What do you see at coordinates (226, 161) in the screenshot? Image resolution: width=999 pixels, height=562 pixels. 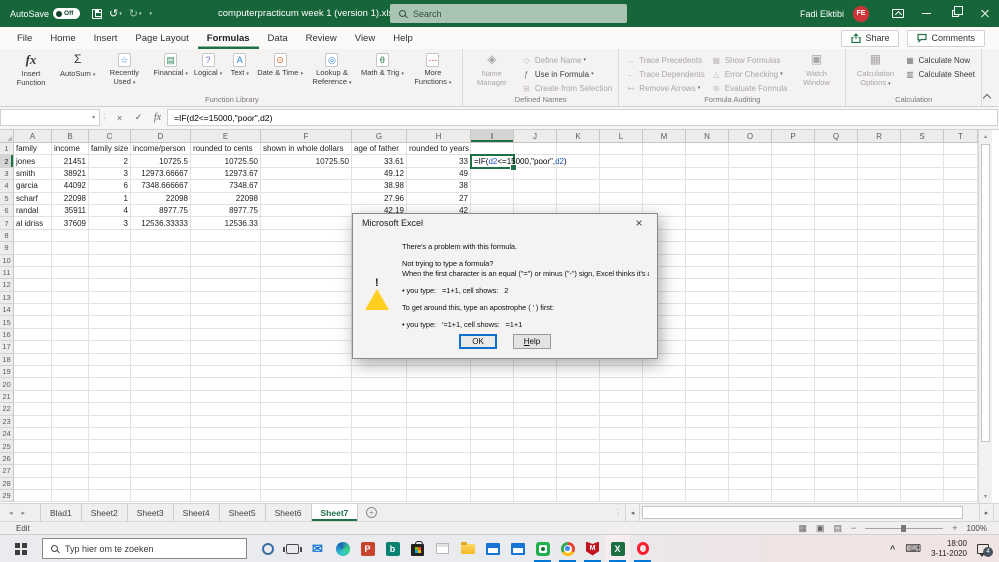 I see `cell-E2: 10725.50` at bounding box center [226, 161].